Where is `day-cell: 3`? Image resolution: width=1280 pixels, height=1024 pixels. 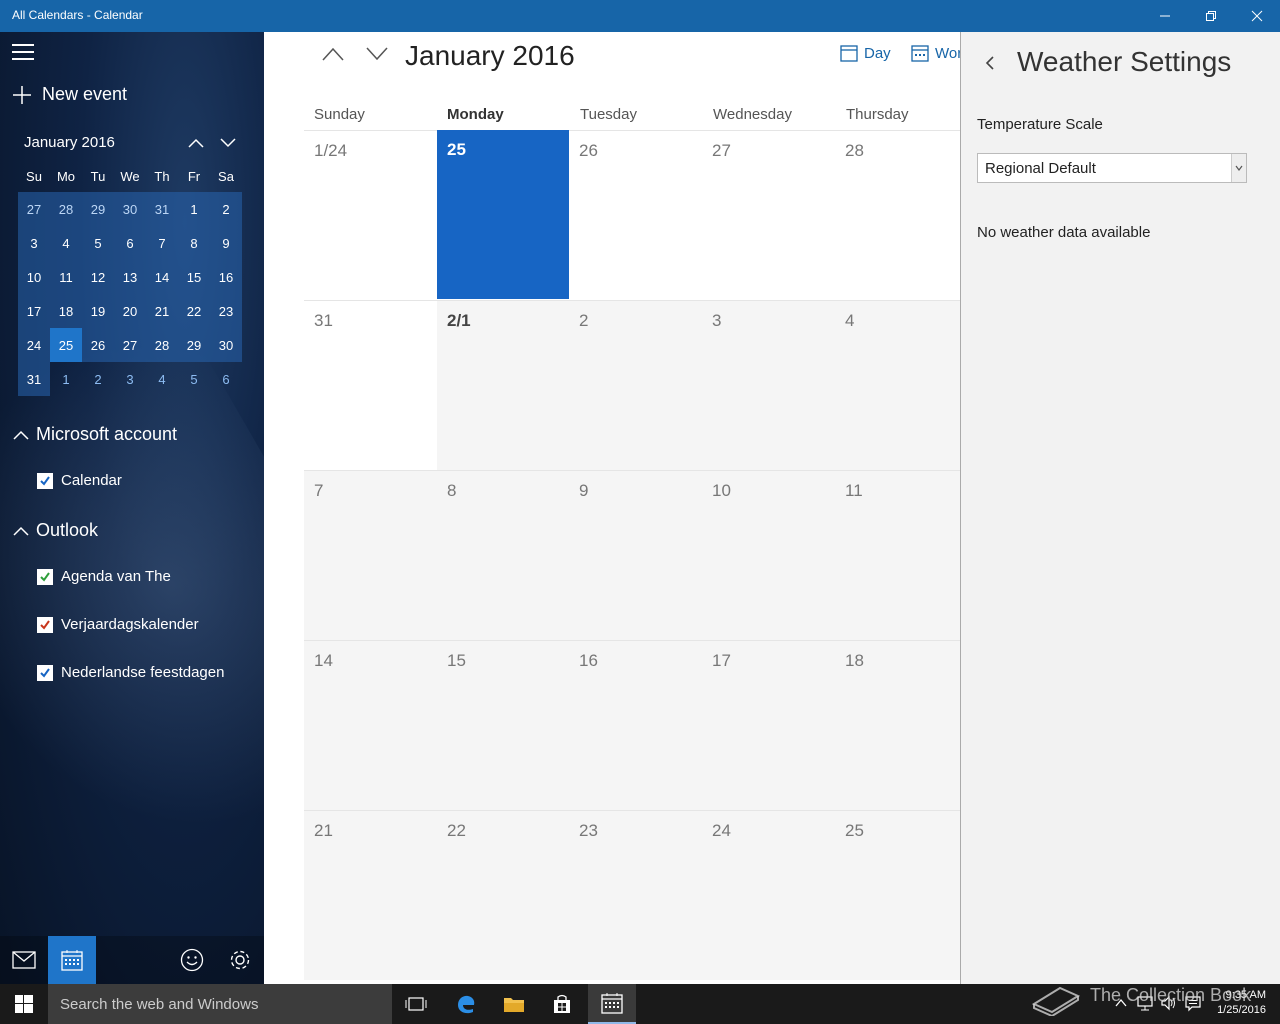
day-cell: 3 is located at coordinates (768, 385).